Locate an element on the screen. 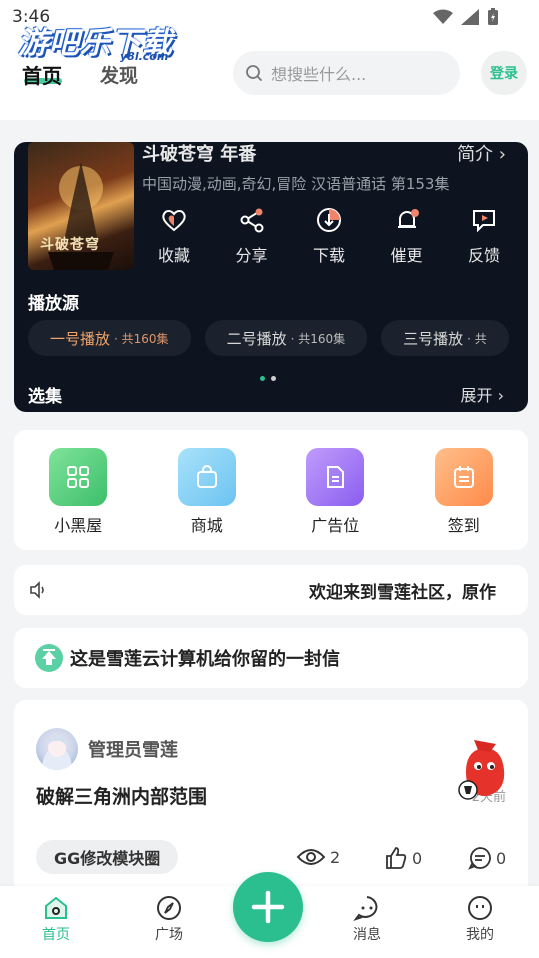 The width and height of the screenshot is (539, 958). login-button: 登录 is located at coordinates (504, 73).